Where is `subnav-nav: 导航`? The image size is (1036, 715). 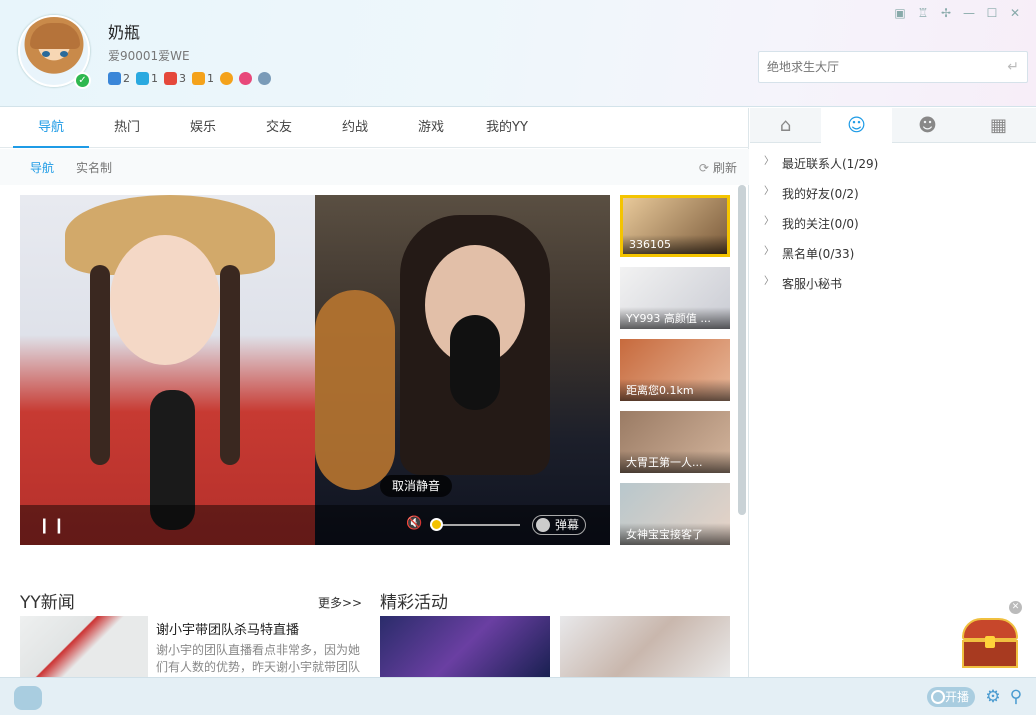 subnav-nav: 导航 is located at coordinates (42, 167).